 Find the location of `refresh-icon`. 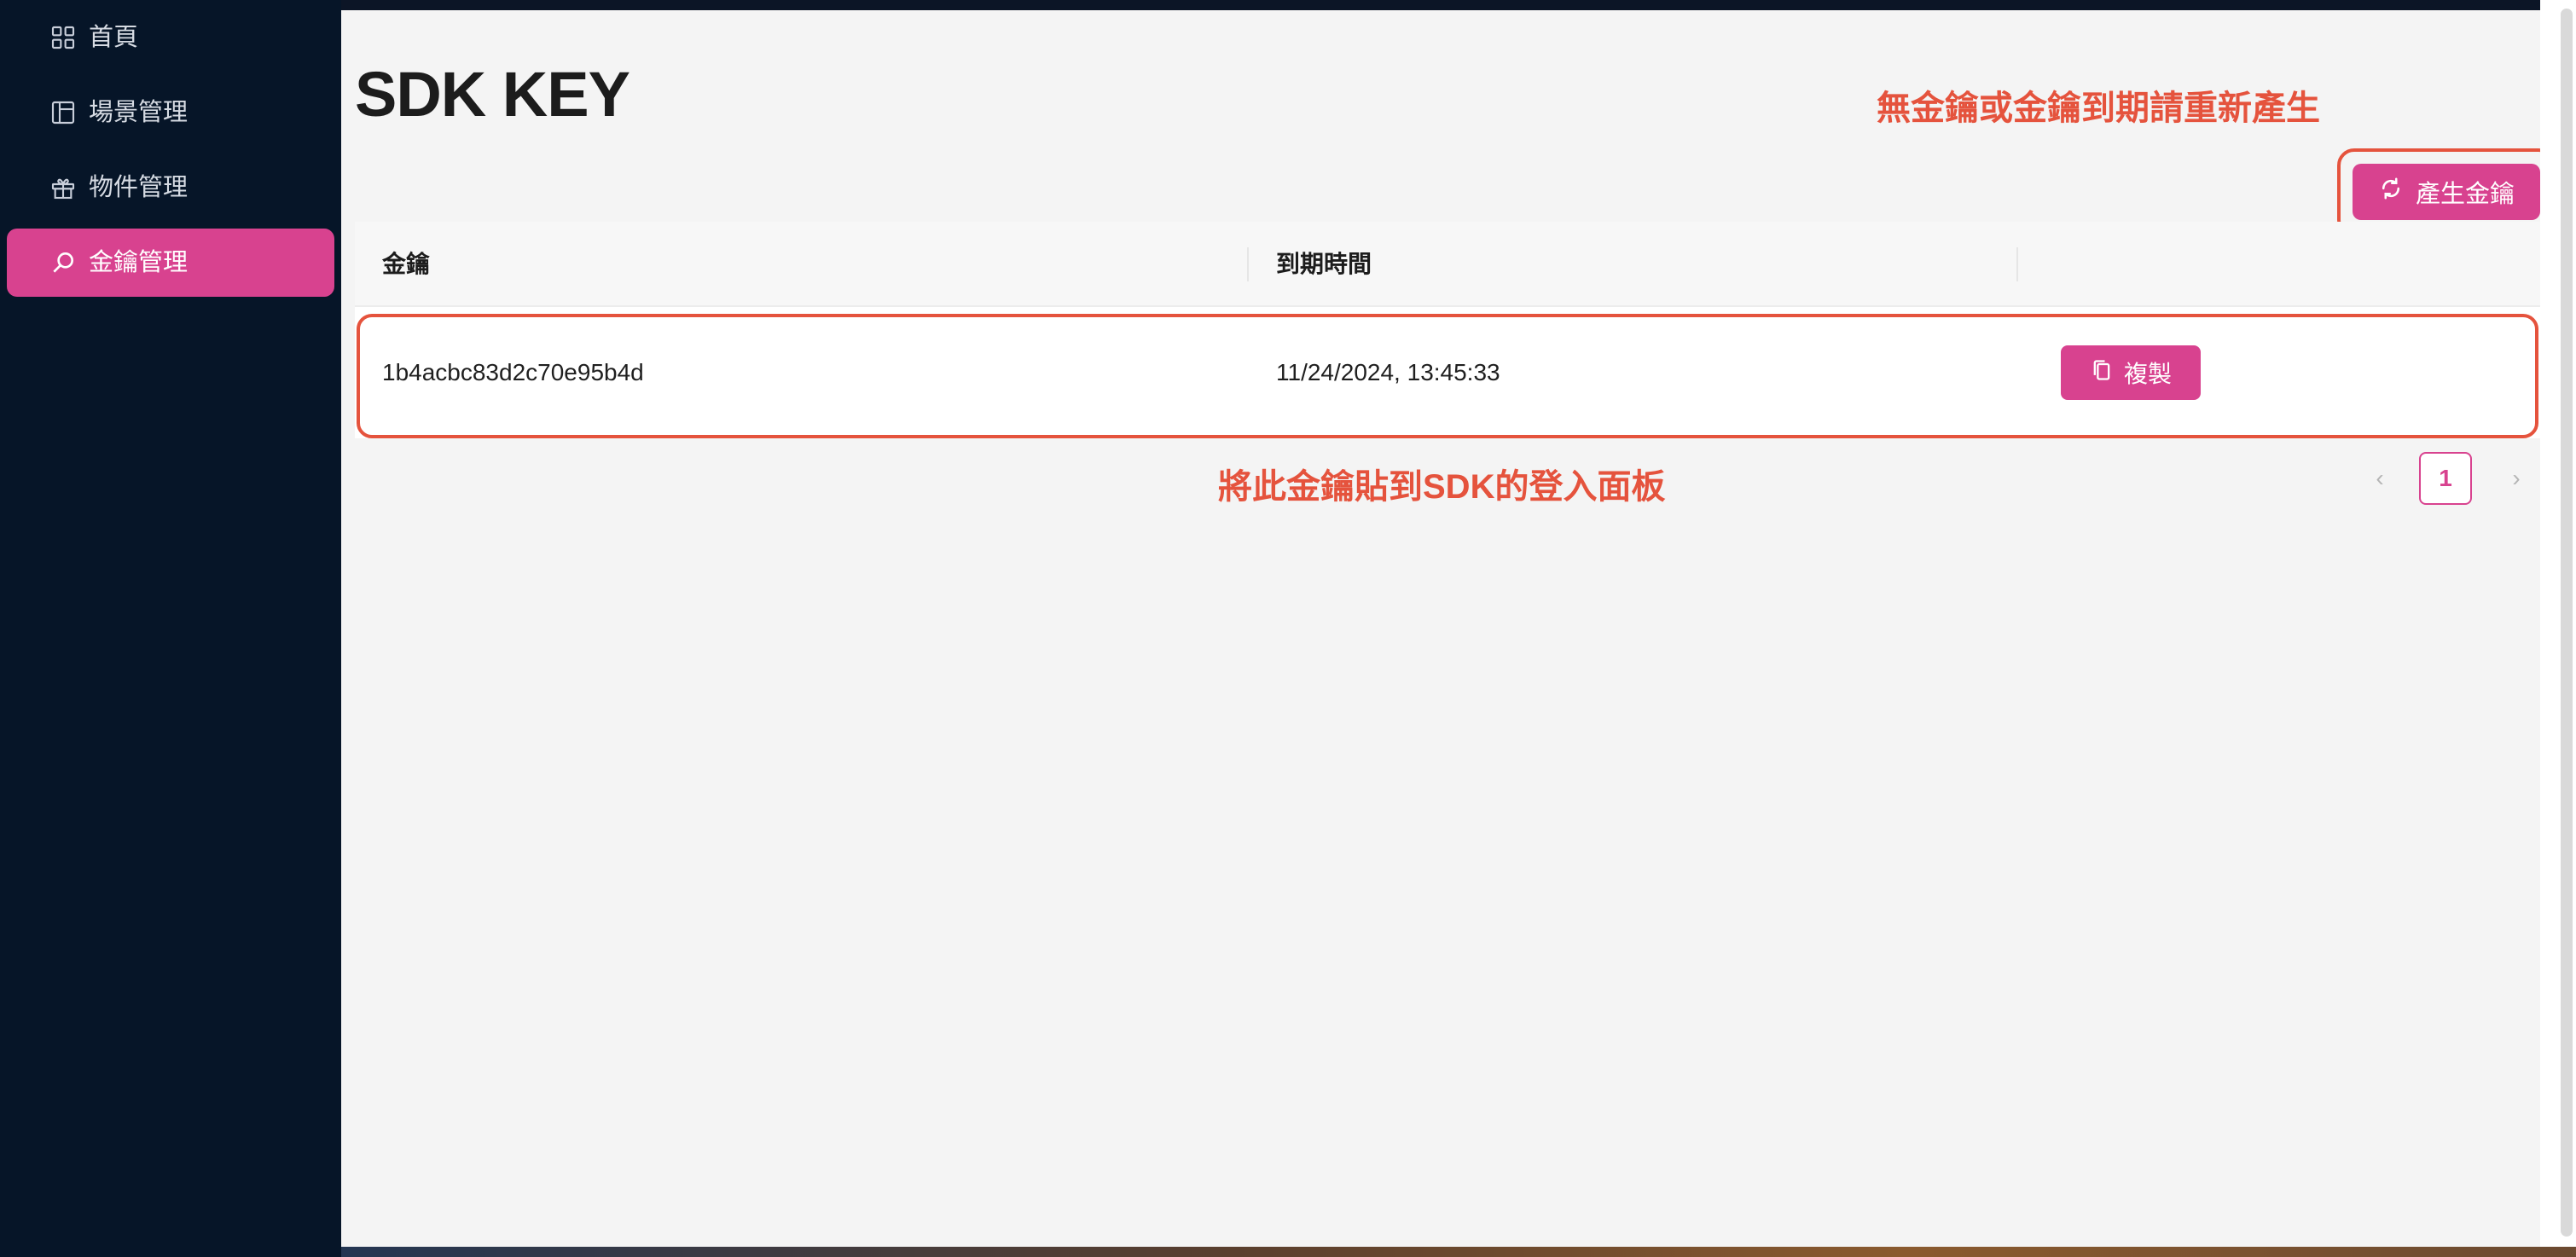

refresh-icon is located at coordinates (2391, 192).